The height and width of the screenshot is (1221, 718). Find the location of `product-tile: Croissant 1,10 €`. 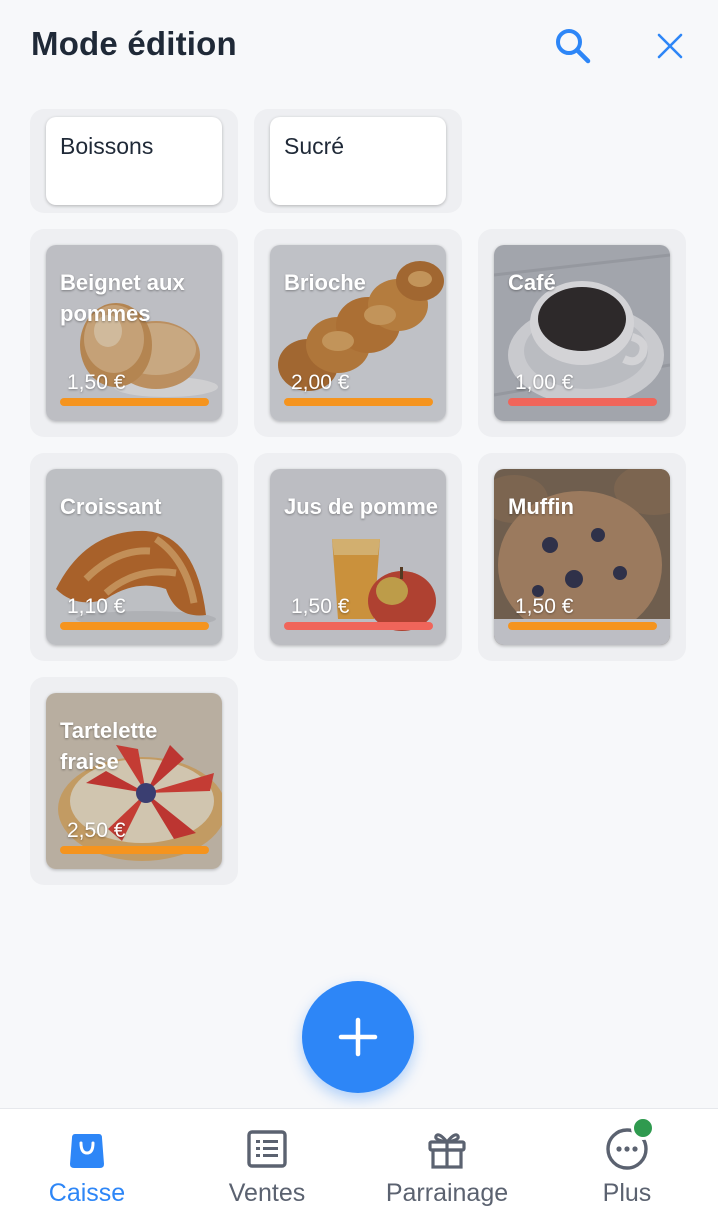

product-tile: Croissant 1,10 € is located at coordinates (134, 557).